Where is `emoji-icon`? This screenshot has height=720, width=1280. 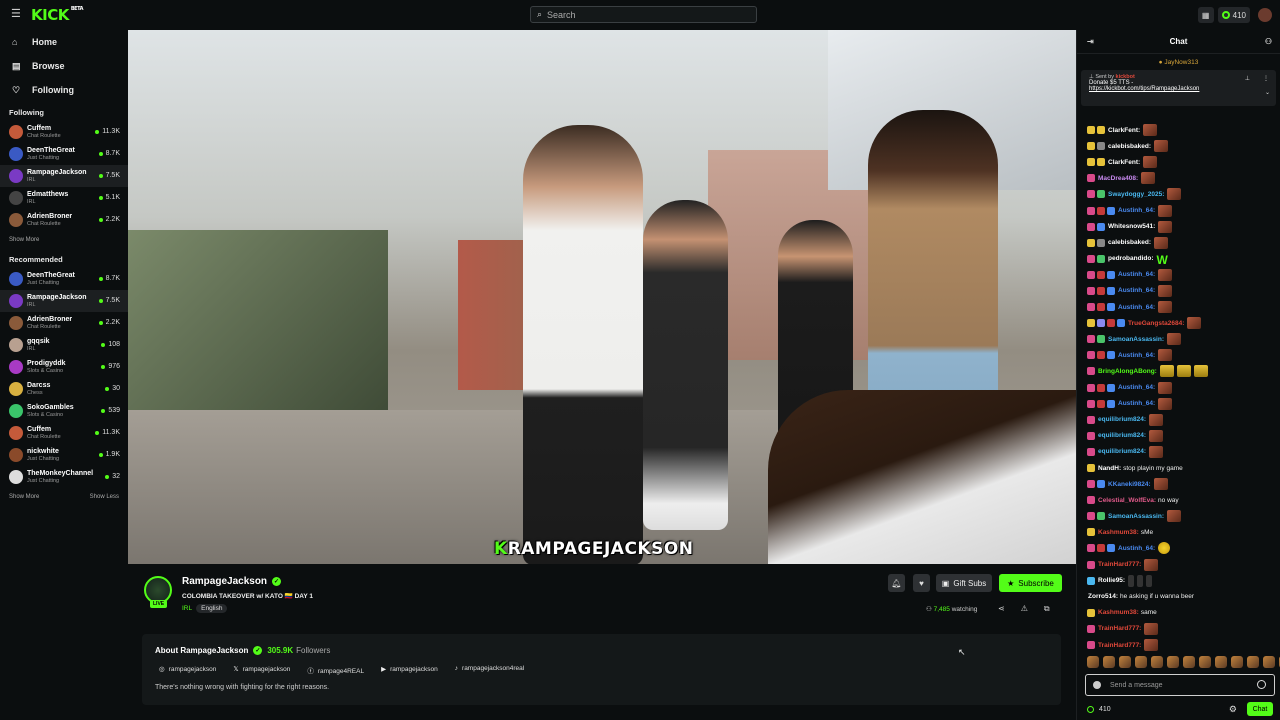
emoji-icon is located at coordinates (1261, 684).